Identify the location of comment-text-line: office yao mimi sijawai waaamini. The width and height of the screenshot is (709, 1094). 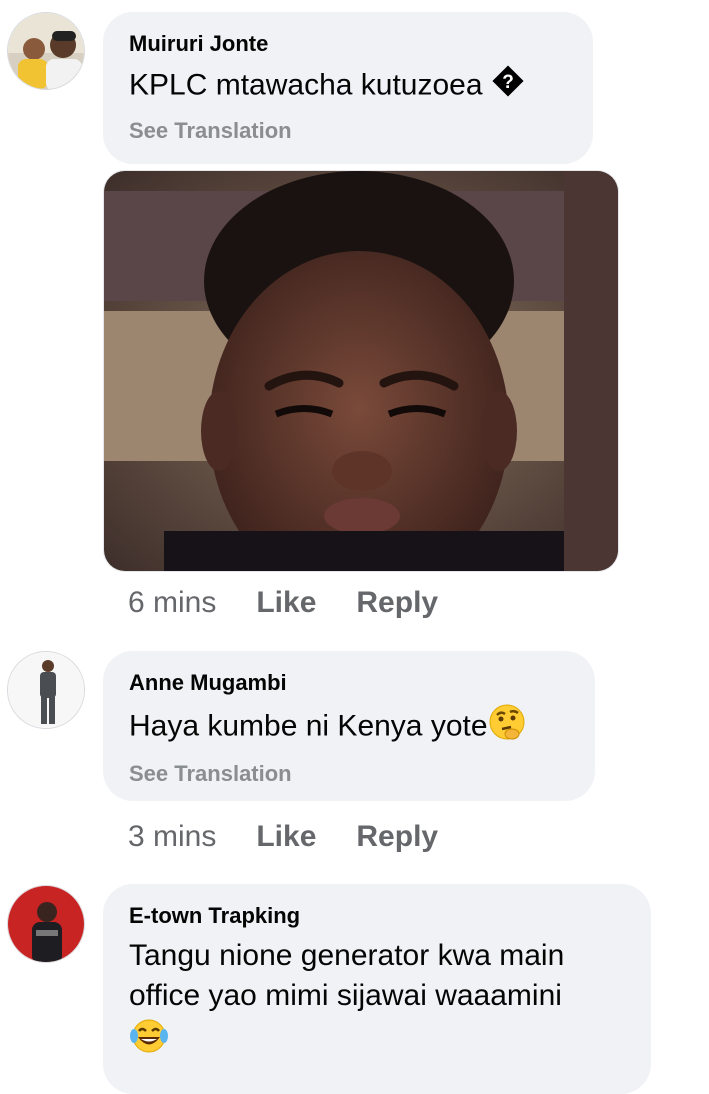
(345, 995).